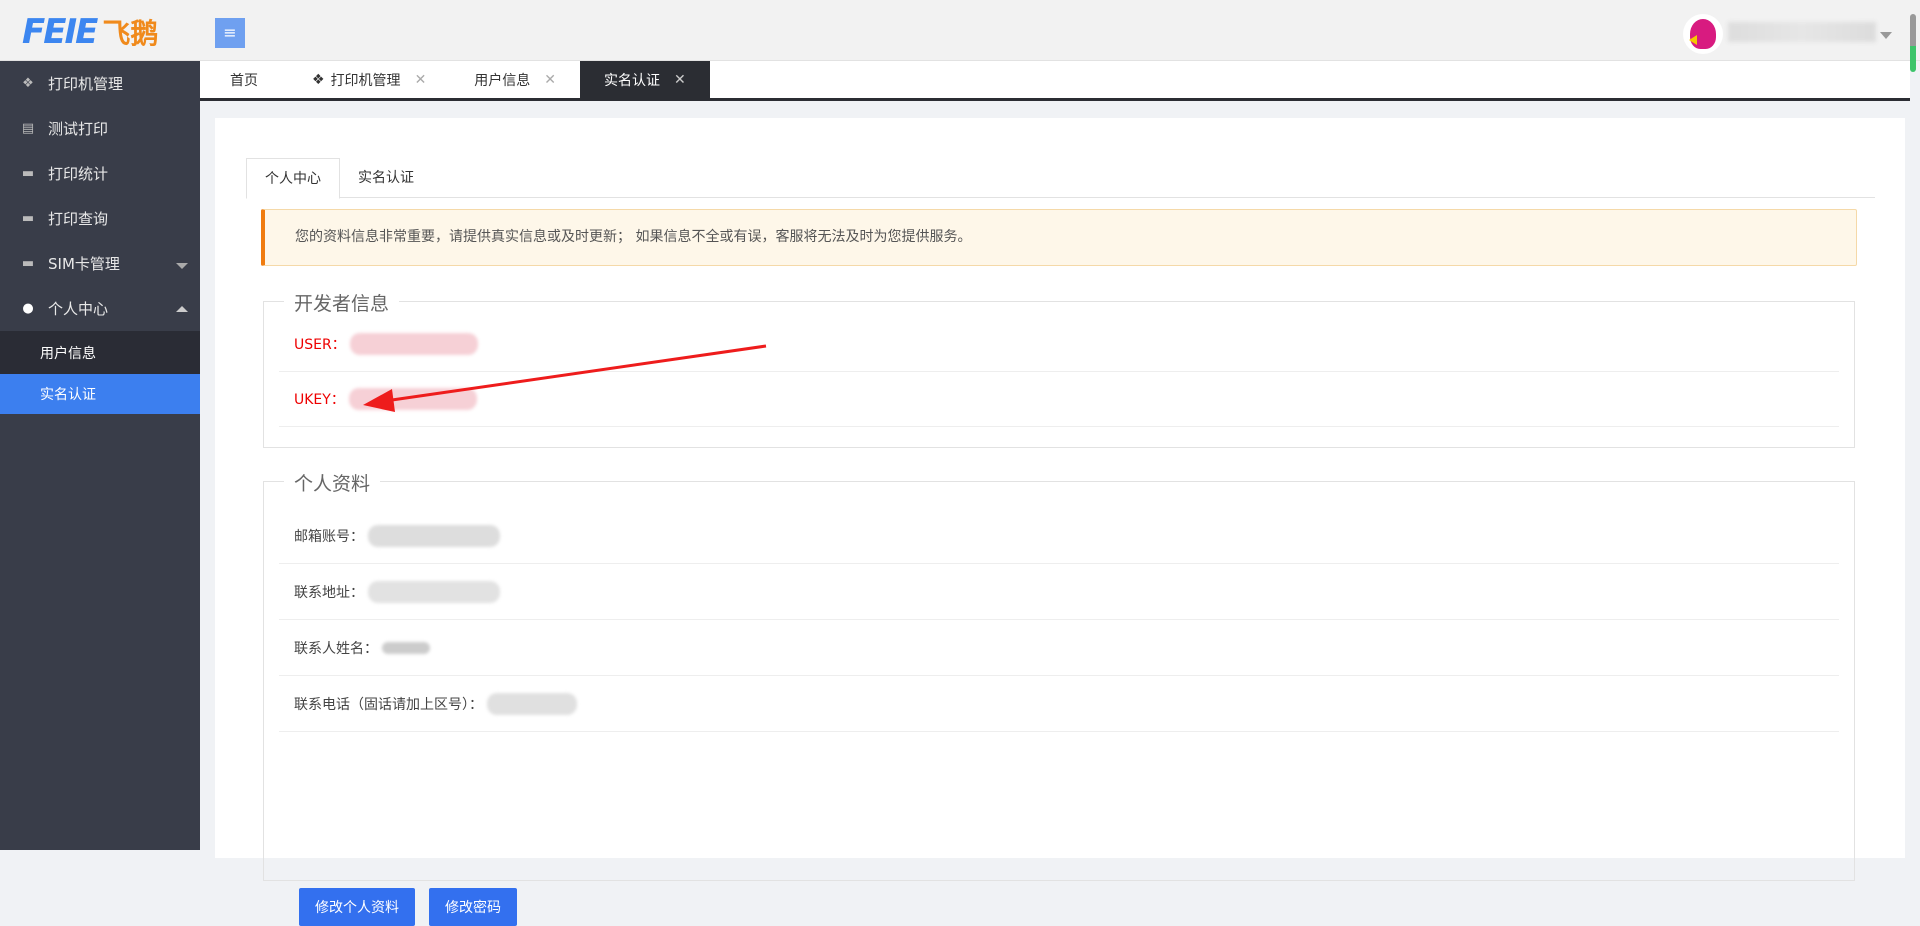 The height and width of the screenshot is (926, 1920). Describe the element at coordinates (575, 373) in the screenshot. I see `arrow-shaft` at that location.